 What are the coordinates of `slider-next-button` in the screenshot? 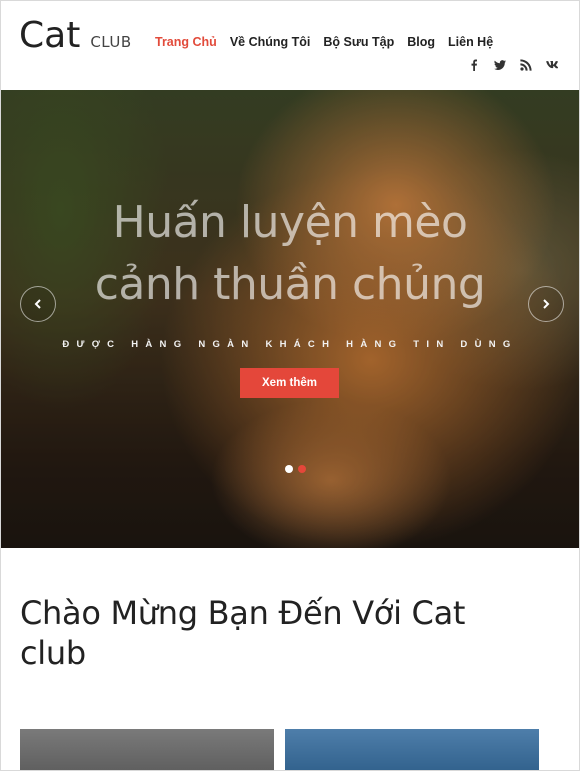 It's located at (546, 304).